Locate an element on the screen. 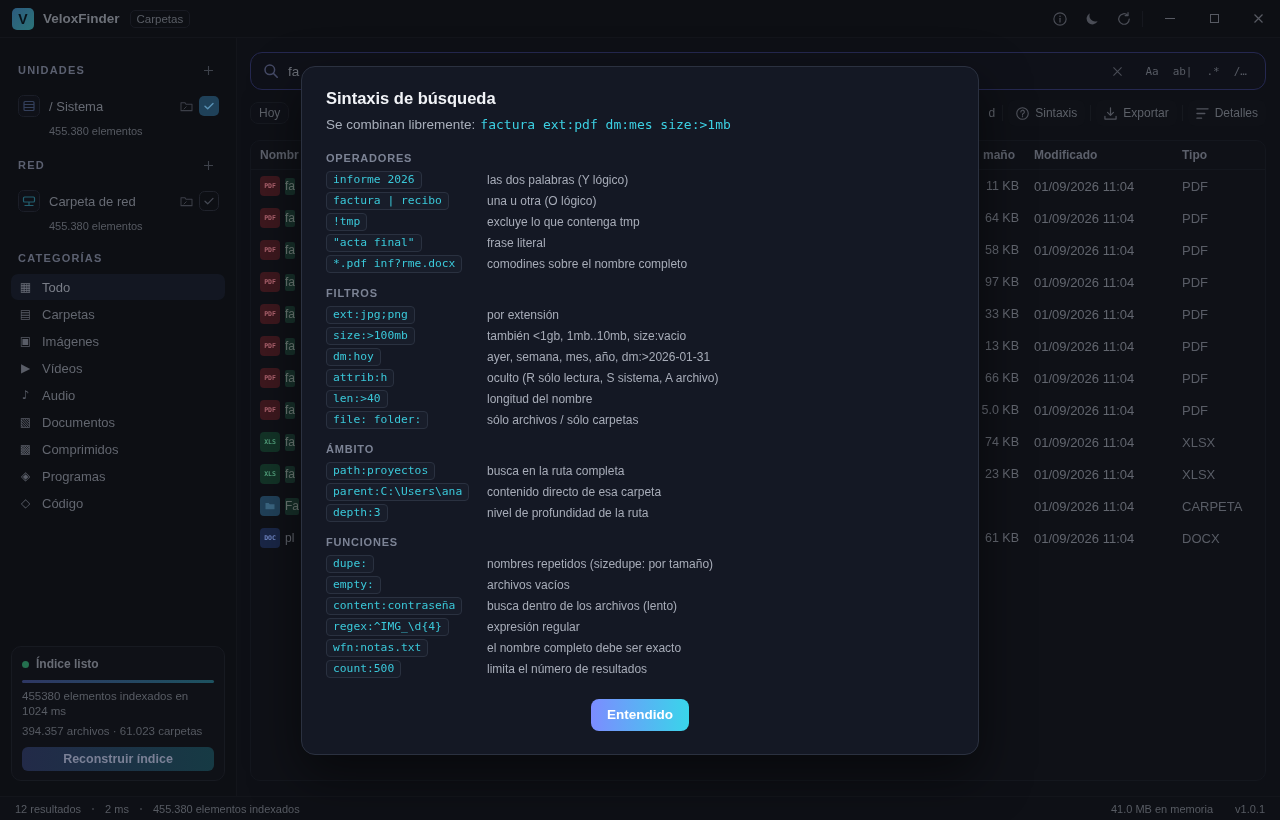 The height and width of the screenshot is (820, 1280). file-size: 58 KB is located at coordinates (1001, 250).